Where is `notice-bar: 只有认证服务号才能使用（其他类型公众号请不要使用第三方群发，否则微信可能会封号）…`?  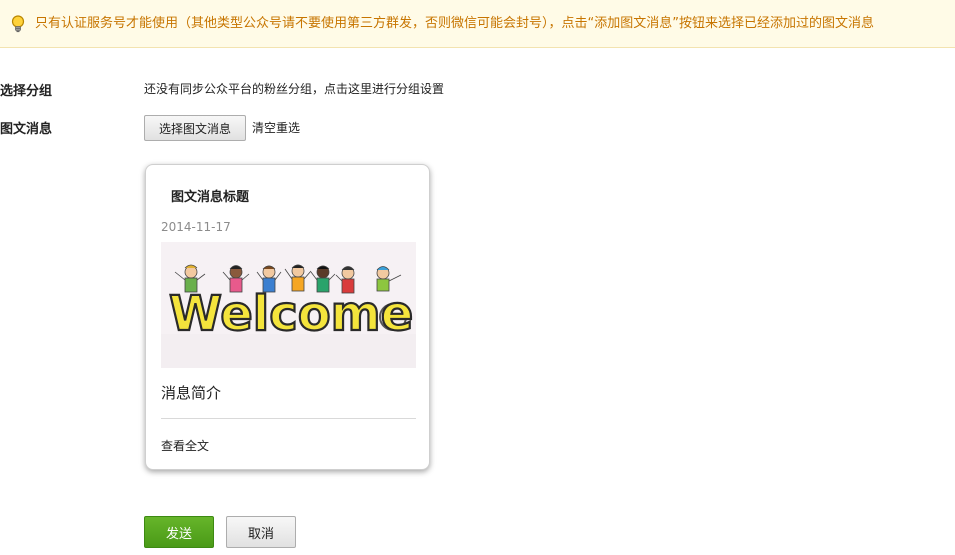 notice-bar: 只有认证服务号才能使用（其他类型公众号请不要使用第三方群发，否则微信可能会封号）… is located at coordinates (477, 24).